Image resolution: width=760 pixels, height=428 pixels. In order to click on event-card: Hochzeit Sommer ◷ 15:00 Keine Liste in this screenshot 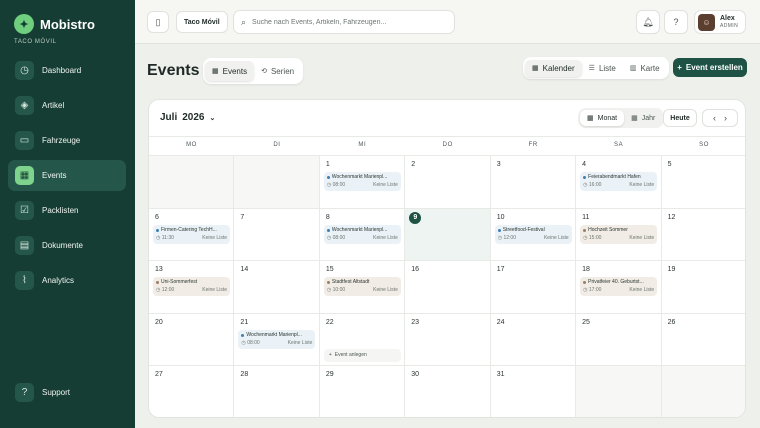, I will do `click(619, 234)`.